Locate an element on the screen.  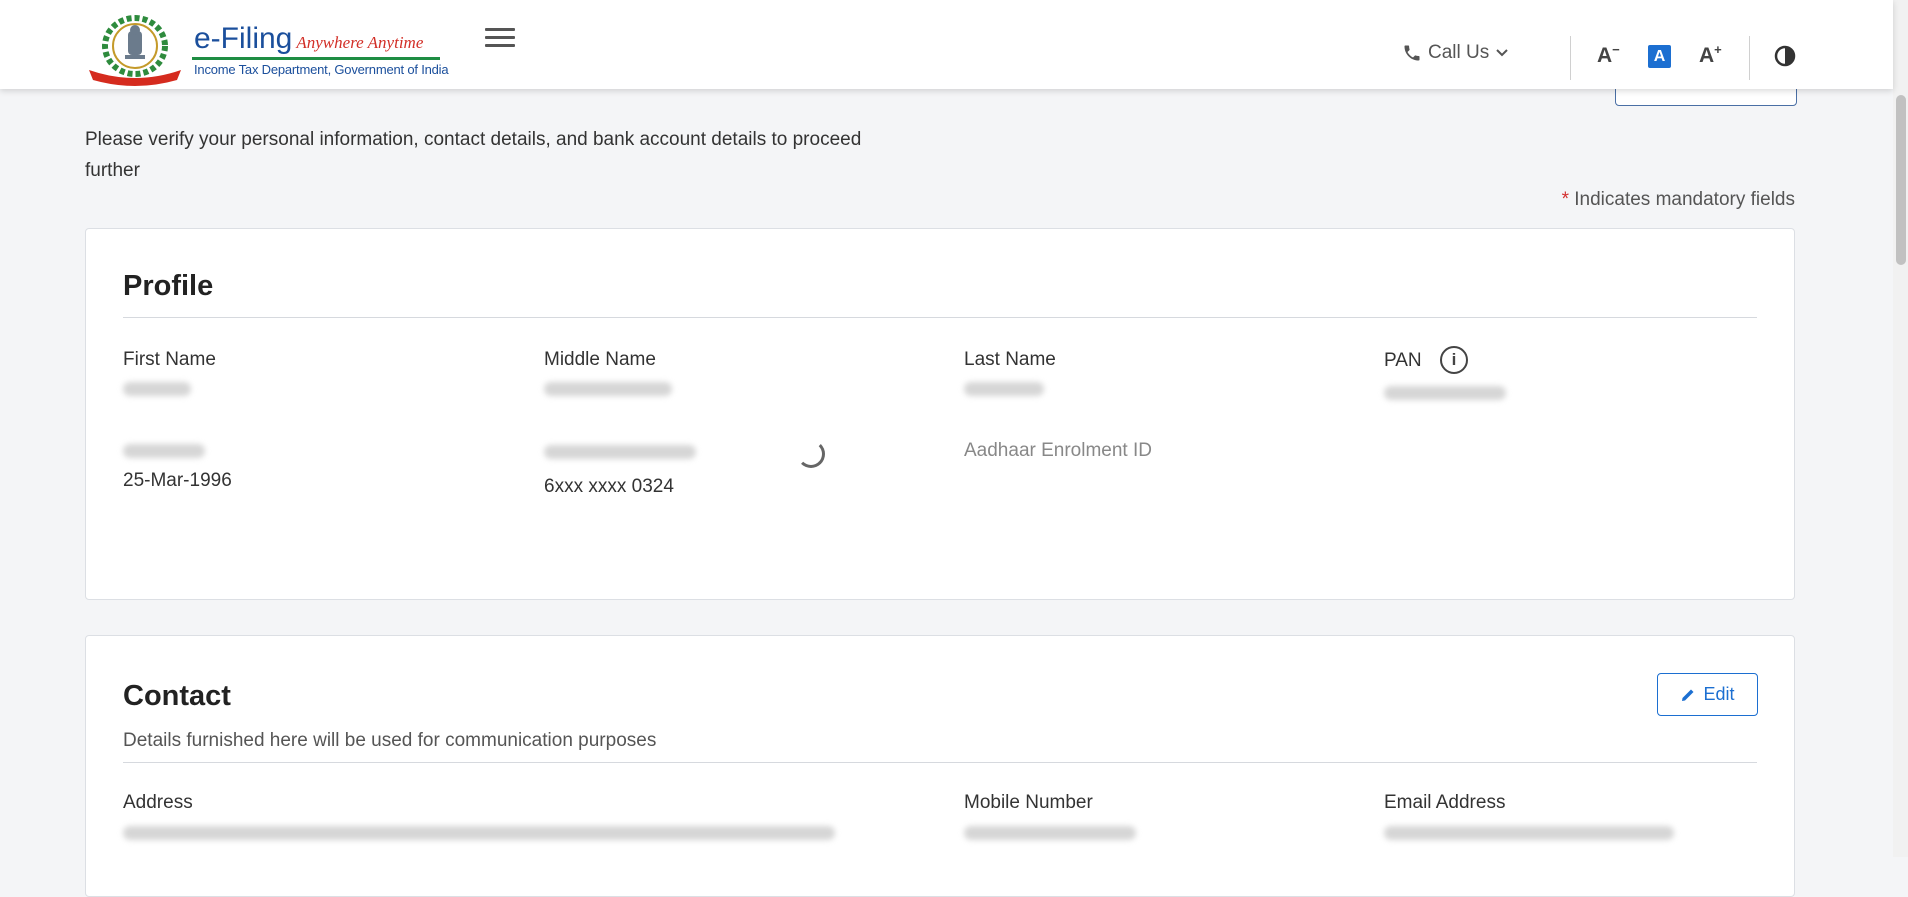
pan-value-redacted is located at coordinates (1445, 393).